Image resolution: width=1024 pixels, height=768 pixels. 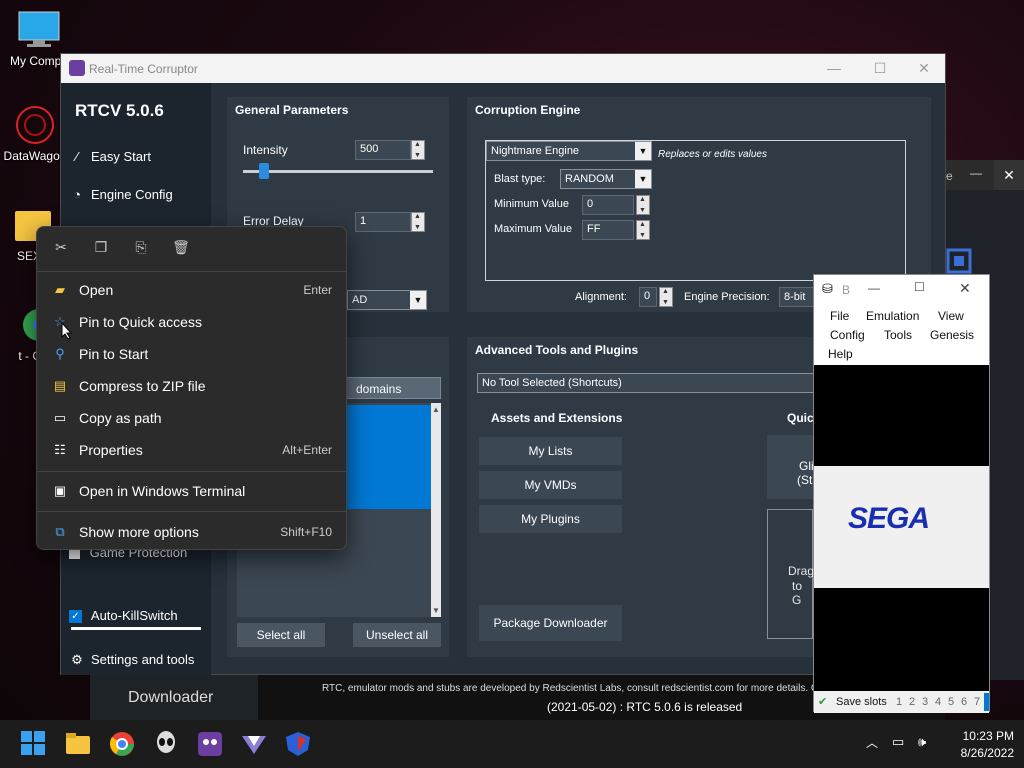 I want to click on menu-tools: Tools, so click(x=898, y=335).